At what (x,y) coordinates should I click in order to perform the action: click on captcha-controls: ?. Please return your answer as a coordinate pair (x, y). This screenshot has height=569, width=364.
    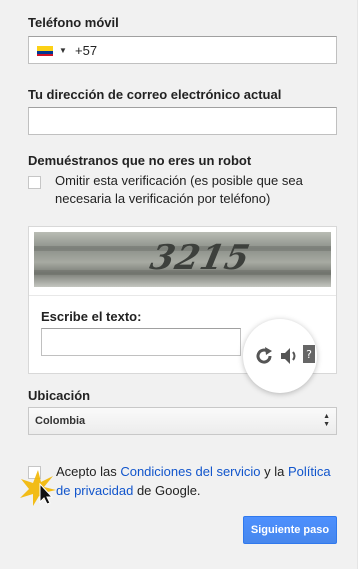
    Looking at the image, I should click on (280, 356).